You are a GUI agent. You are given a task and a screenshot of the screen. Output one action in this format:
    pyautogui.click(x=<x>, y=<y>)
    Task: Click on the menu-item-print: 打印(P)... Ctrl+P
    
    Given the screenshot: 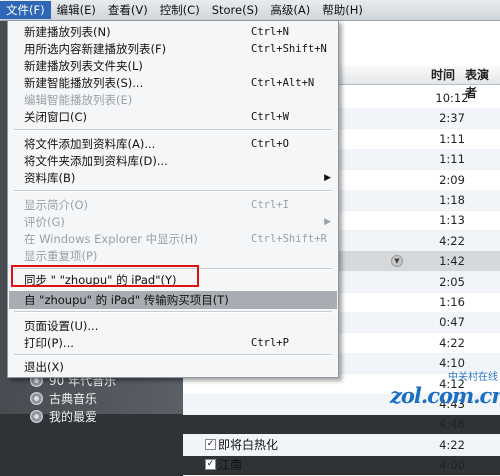 What is the action you would take?
    pyautogui.click(x=173, y=343)
    